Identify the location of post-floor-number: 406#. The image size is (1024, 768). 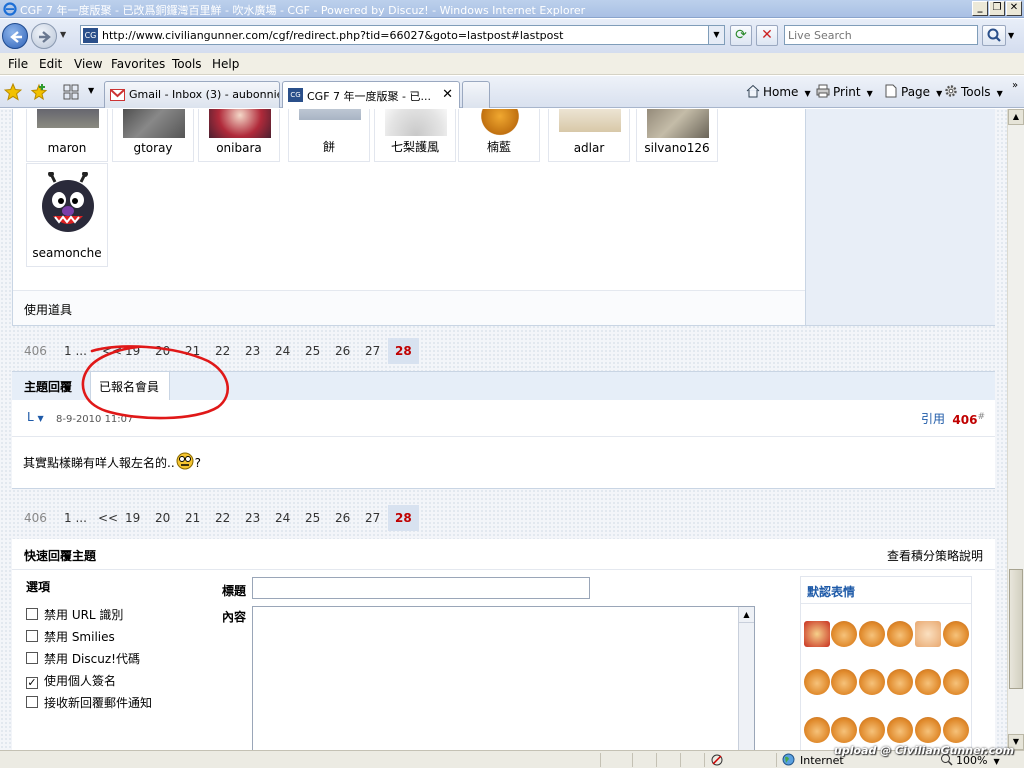
(968, 419).